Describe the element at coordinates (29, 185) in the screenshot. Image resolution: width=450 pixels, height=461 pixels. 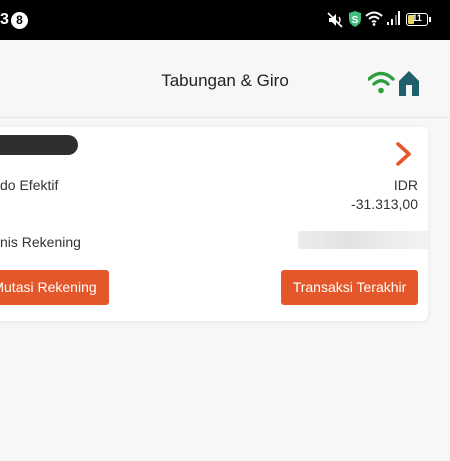
I see `balance-label: do Efektif` at that location.